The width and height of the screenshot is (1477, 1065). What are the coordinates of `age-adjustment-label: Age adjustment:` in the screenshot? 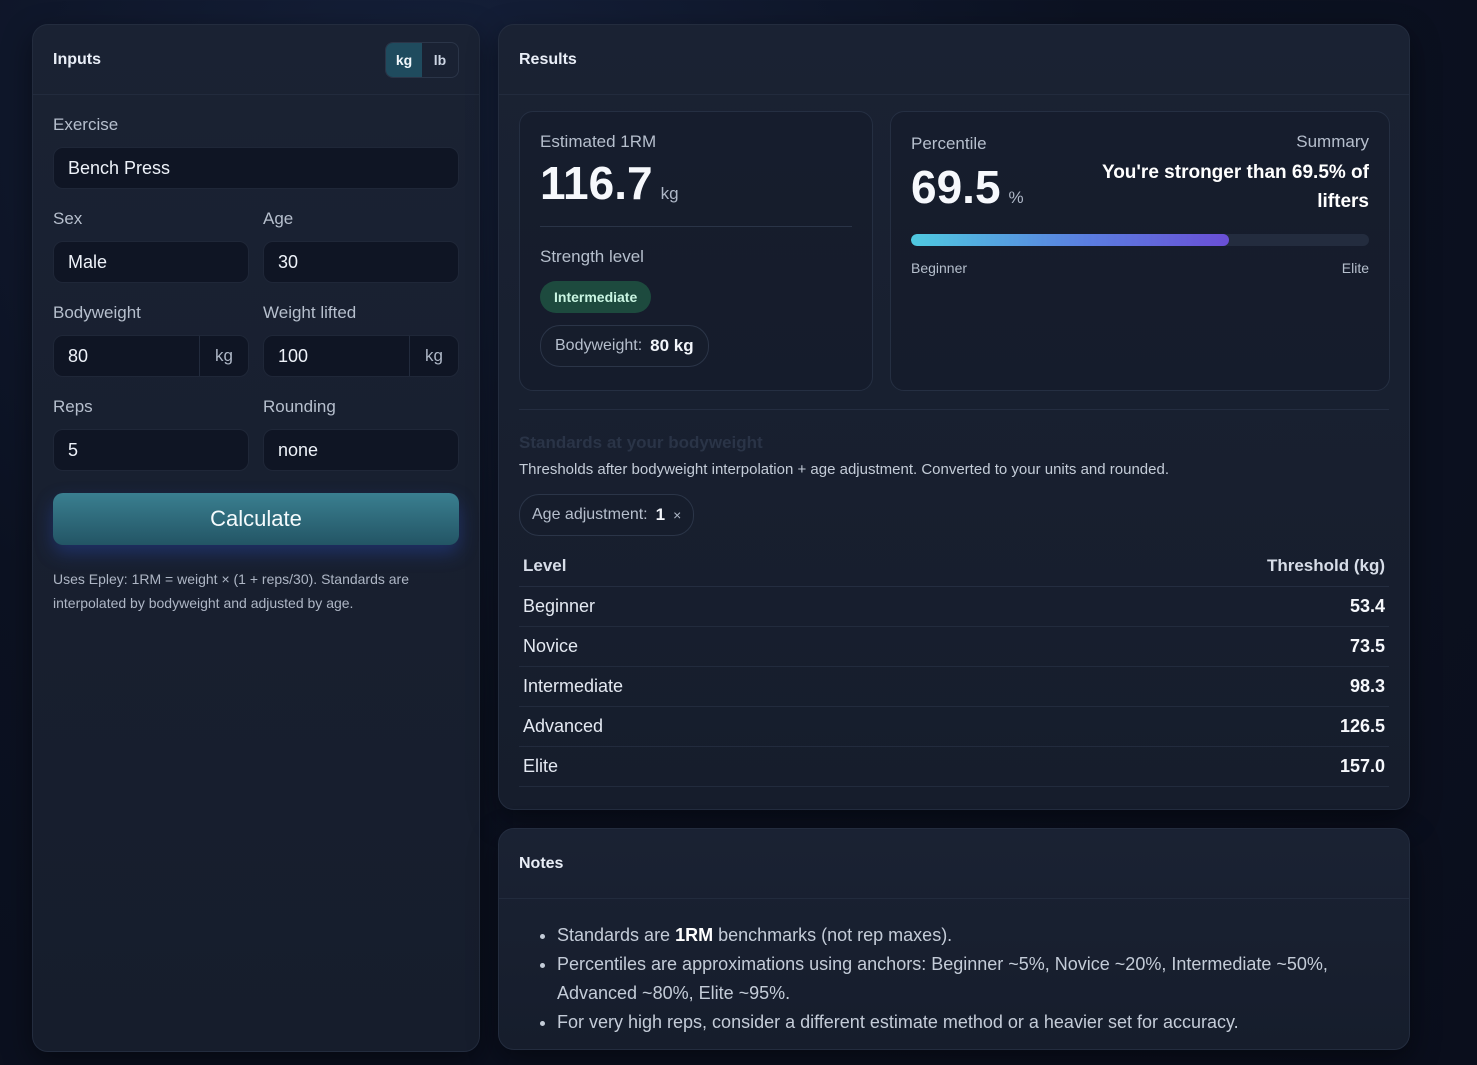 It's located at (590, 514).